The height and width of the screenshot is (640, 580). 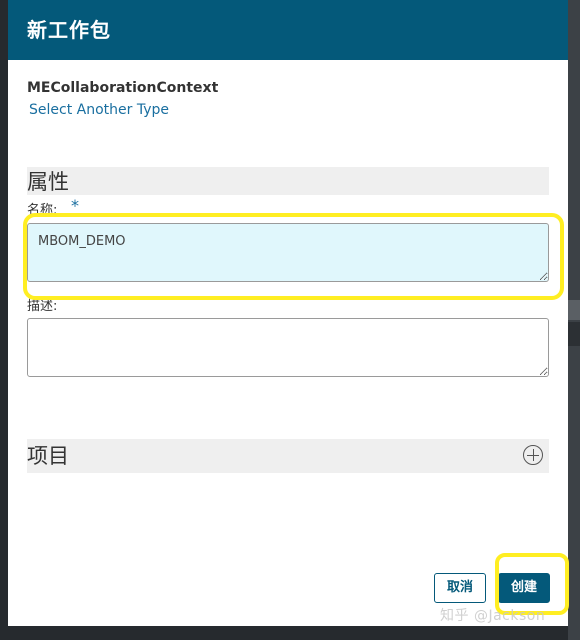 I want to click on select-another-type-link: Select Another Type, so click(x=99, y=110).